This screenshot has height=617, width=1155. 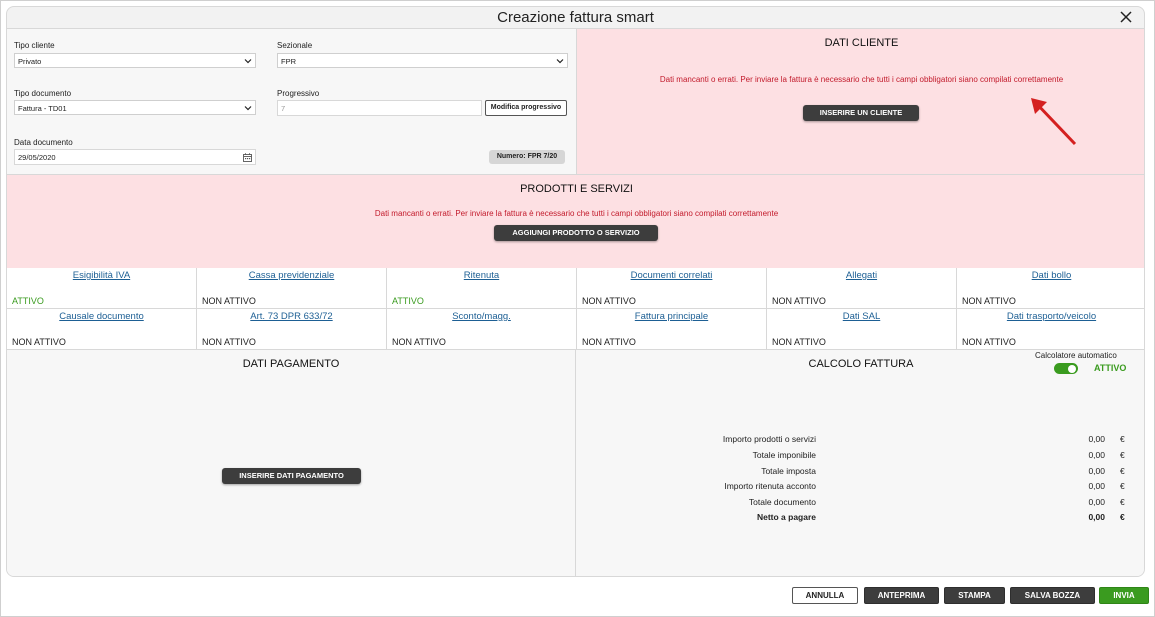 I want to click on option-link: Sconto/magg., so click(x=481, y=316).